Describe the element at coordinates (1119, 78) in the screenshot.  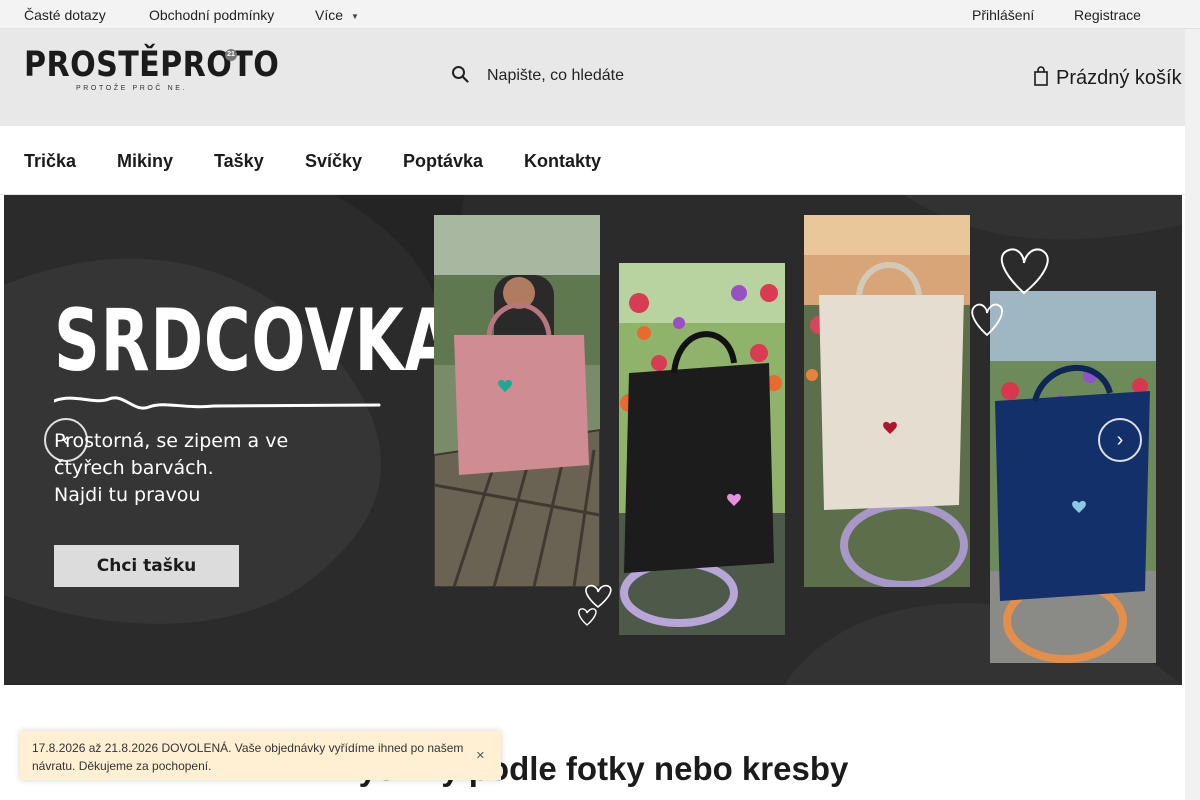
I see `cart-label: Prázdný košík` at that location.